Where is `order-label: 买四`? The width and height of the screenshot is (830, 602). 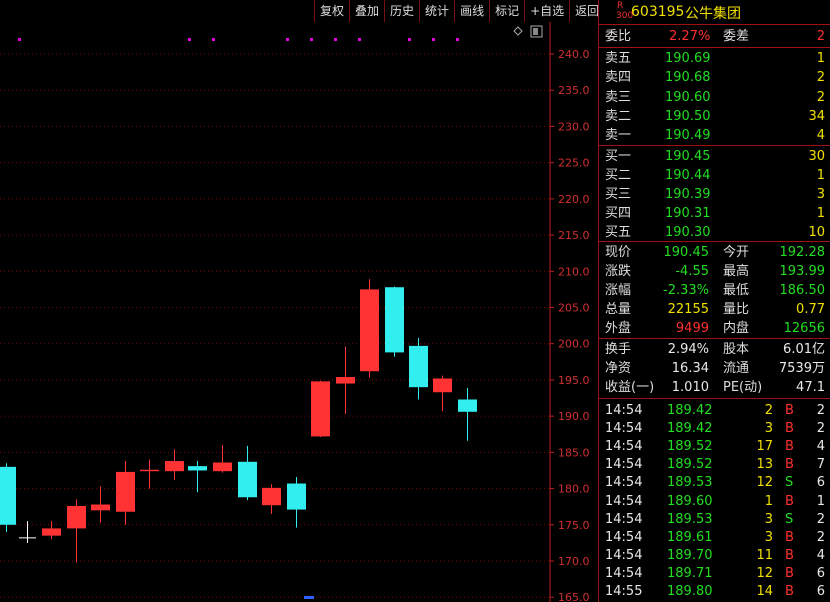
order-label: 买四 is located at coordinates (618, 214).